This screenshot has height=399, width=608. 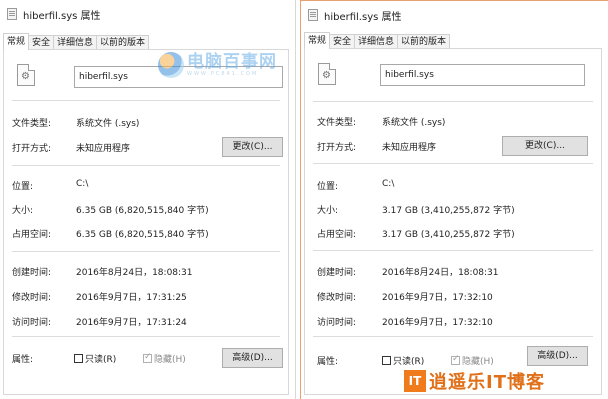 I want to click on size-value: 6.35 GB (6,820,515,840 字节), so click(x=142, y=211).